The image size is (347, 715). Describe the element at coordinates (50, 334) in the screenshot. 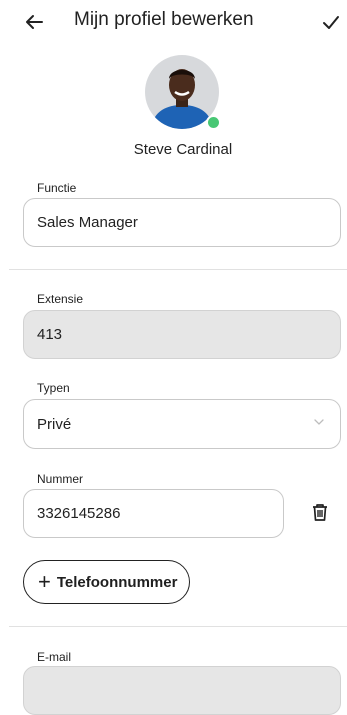

I see `extensie-value: 413` at that location.